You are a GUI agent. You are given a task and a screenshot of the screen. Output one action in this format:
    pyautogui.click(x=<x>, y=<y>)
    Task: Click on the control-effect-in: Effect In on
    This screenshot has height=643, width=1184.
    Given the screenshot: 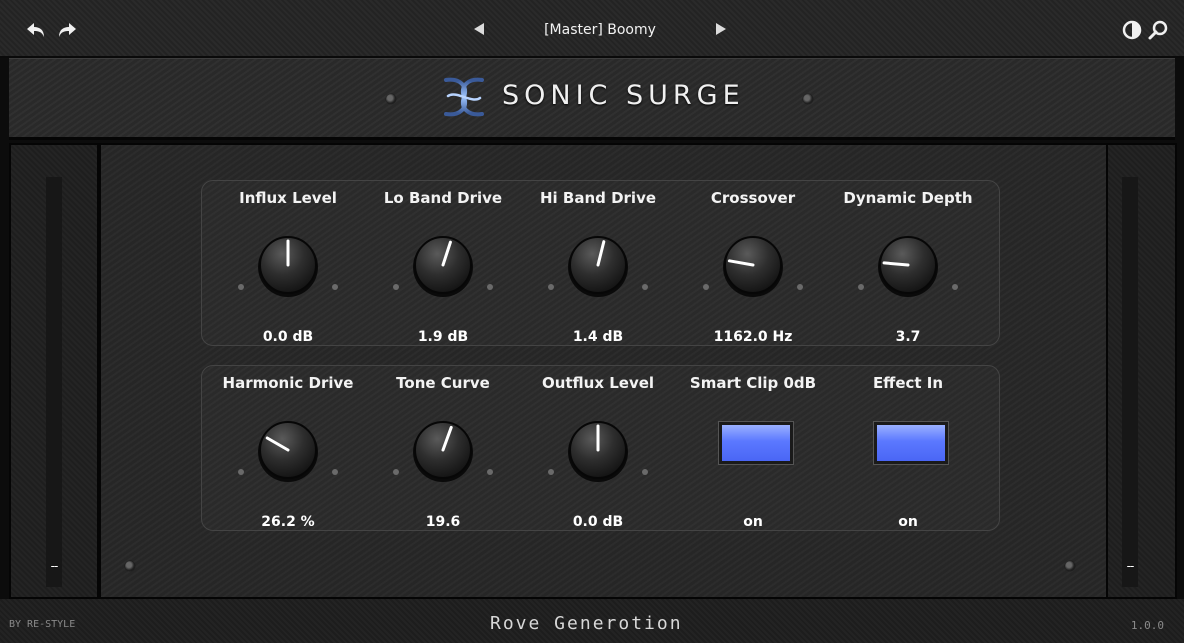 What is the action you would take?
    pyautogui.click(x=908, y=452)
    